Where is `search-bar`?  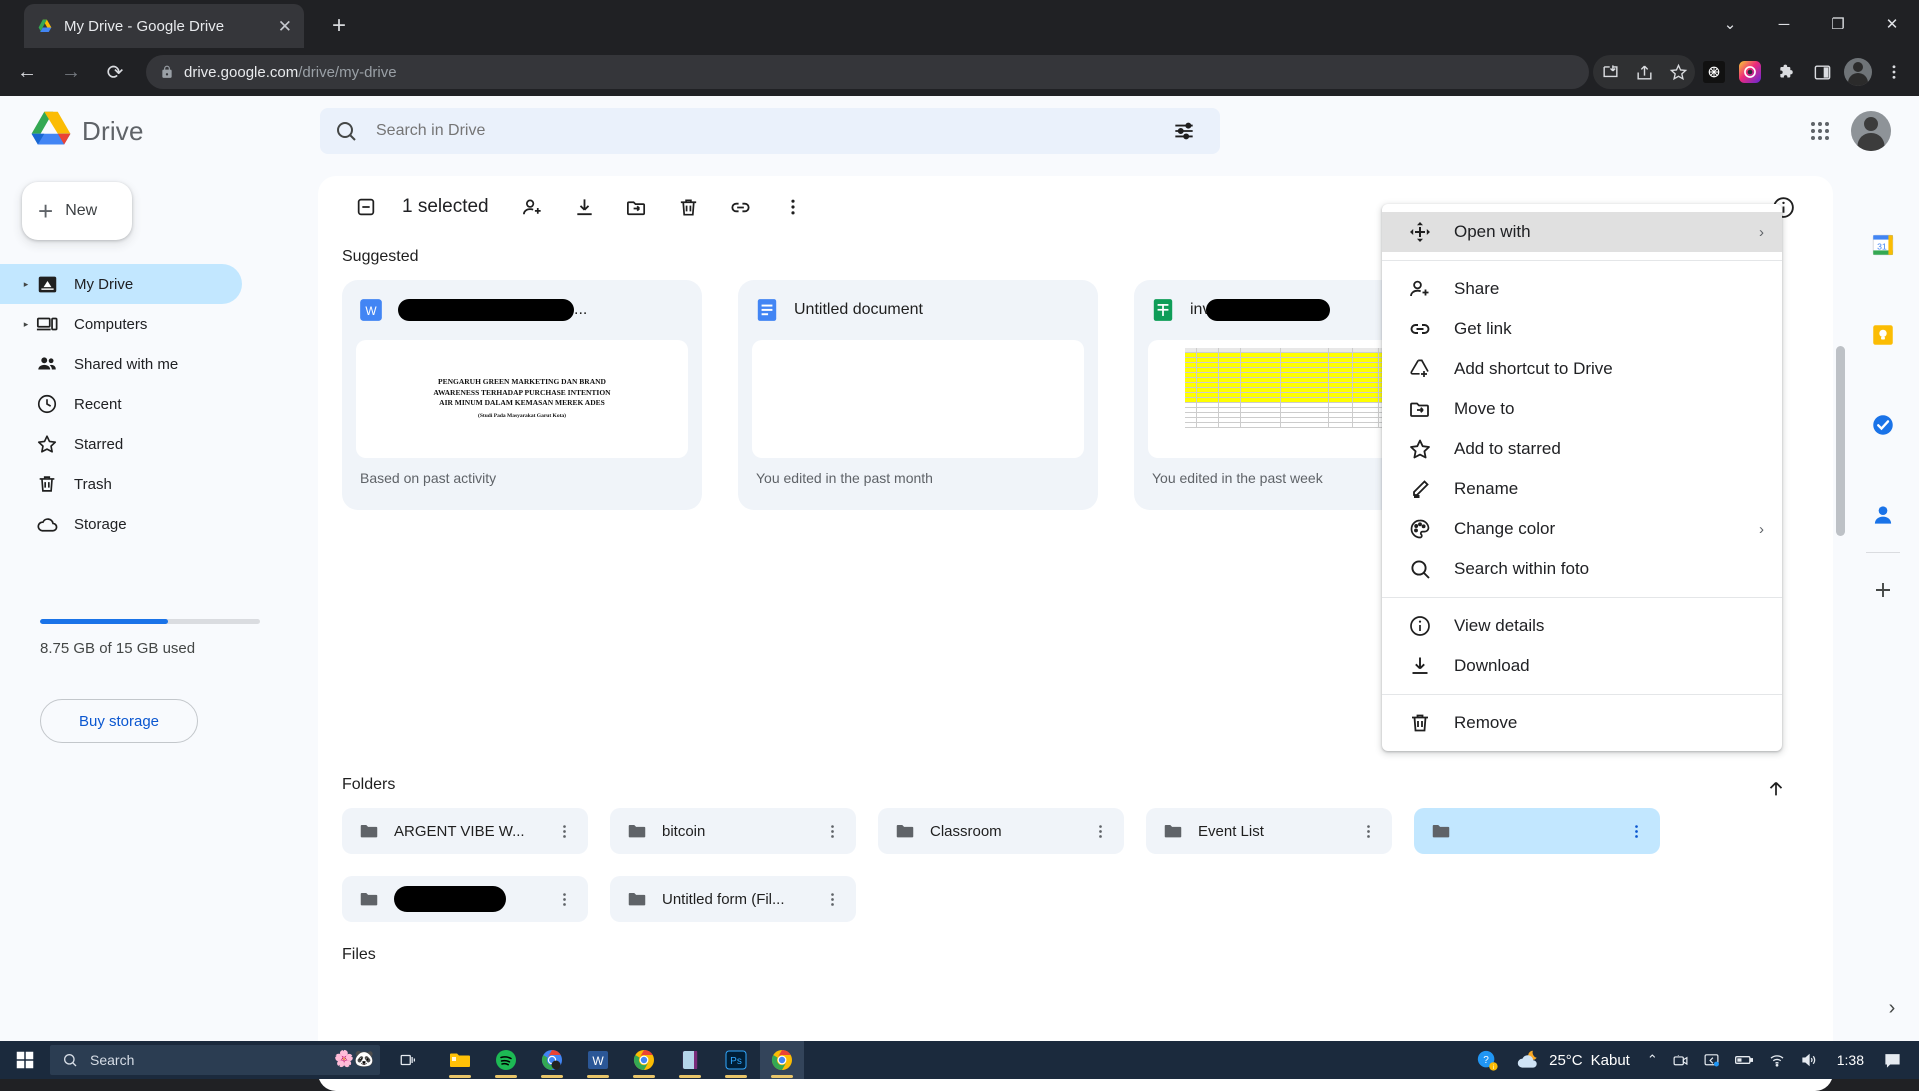
search-bar is located at coordinates (770, 131).